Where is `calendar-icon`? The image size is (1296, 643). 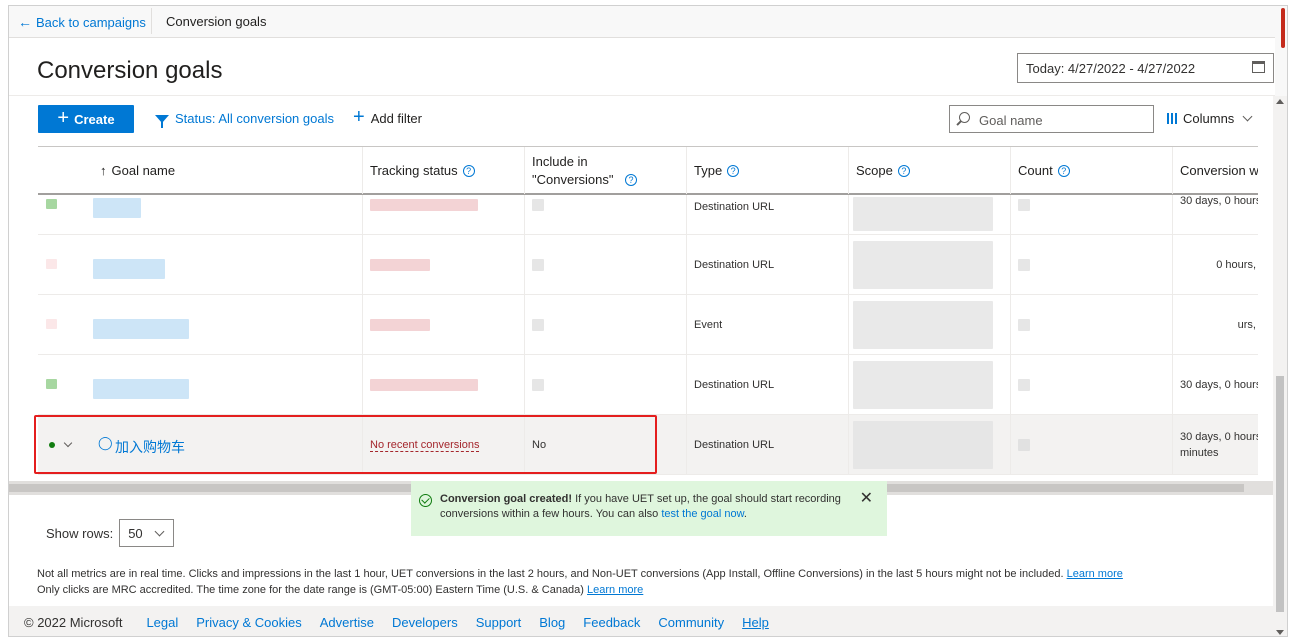
calendar-icon is located at coordinates (1258, 67).